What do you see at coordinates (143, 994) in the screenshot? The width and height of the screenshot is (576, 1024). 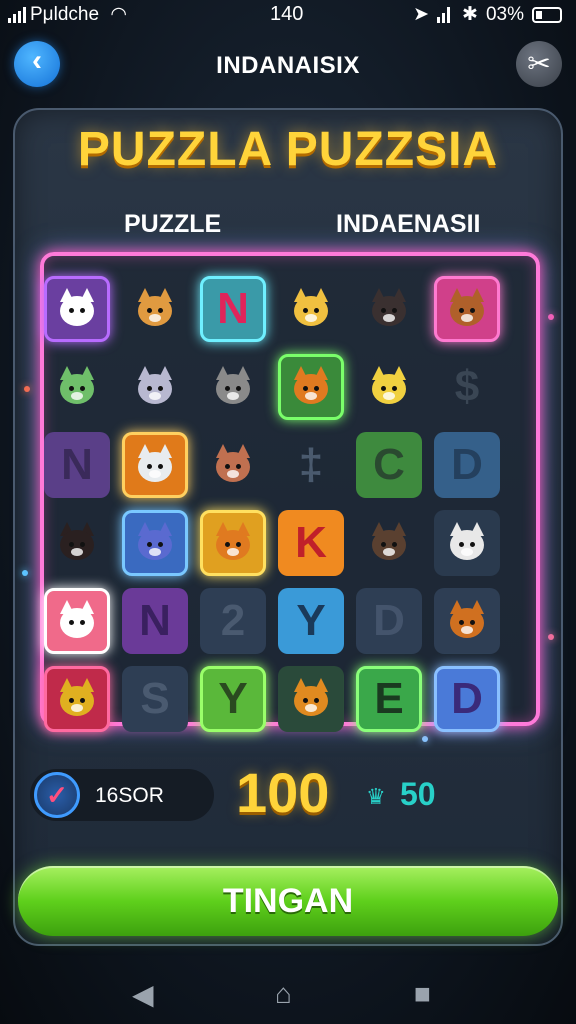 I see `nav-back-icon: ◀` at bounding box center [143, 994].